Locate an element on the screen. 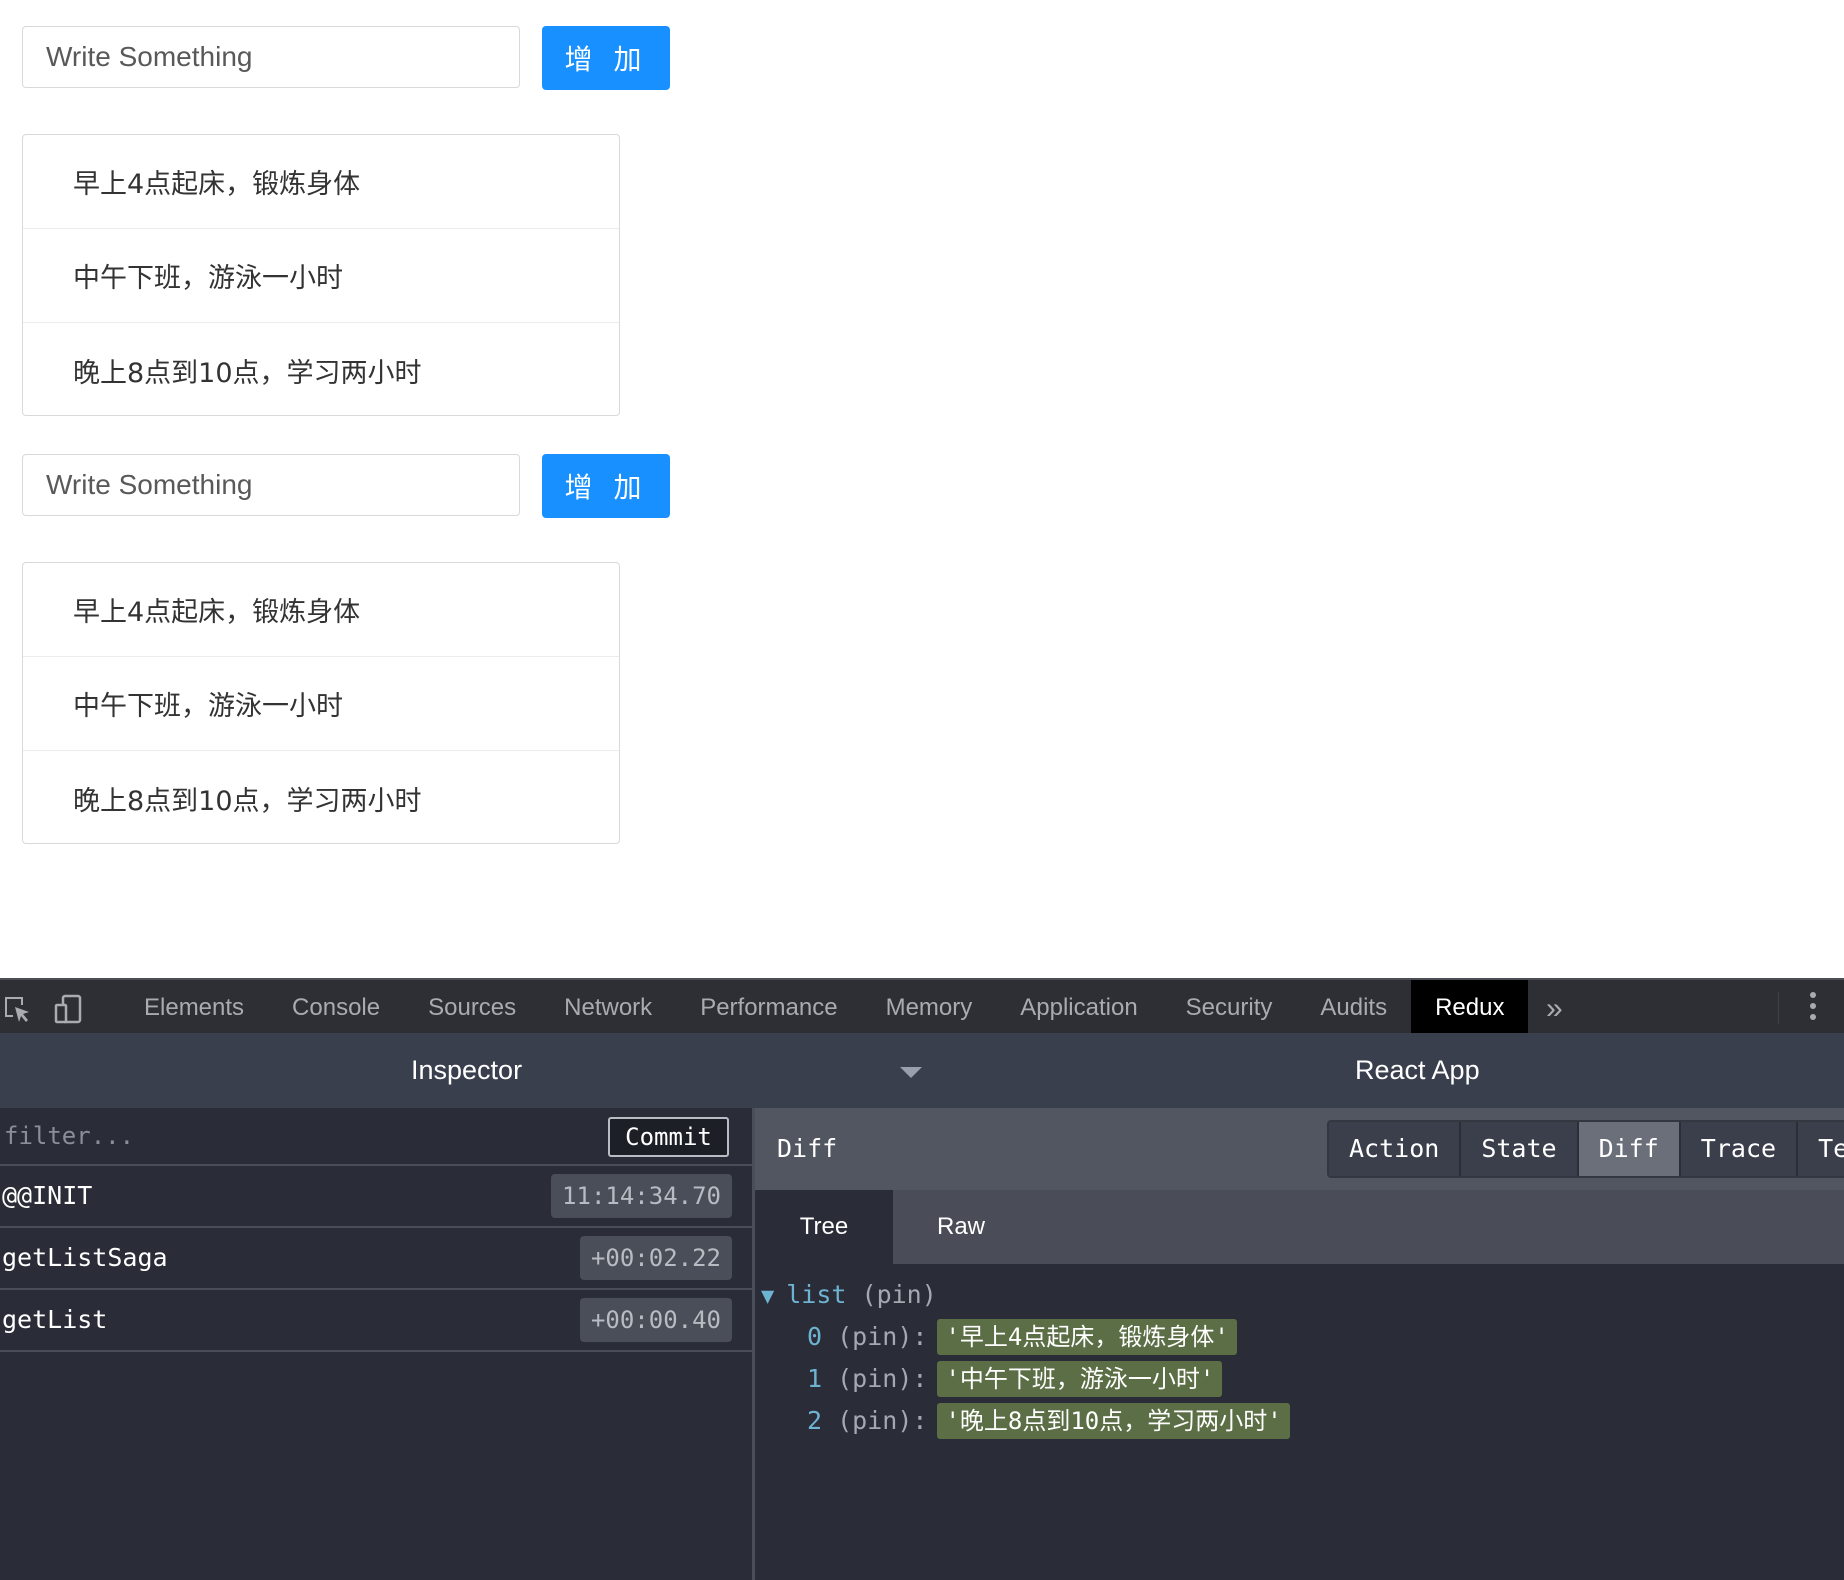 This screenshot has height=1580, width=1844. tab-tree: Tree is located at coordinates (824, 1227).